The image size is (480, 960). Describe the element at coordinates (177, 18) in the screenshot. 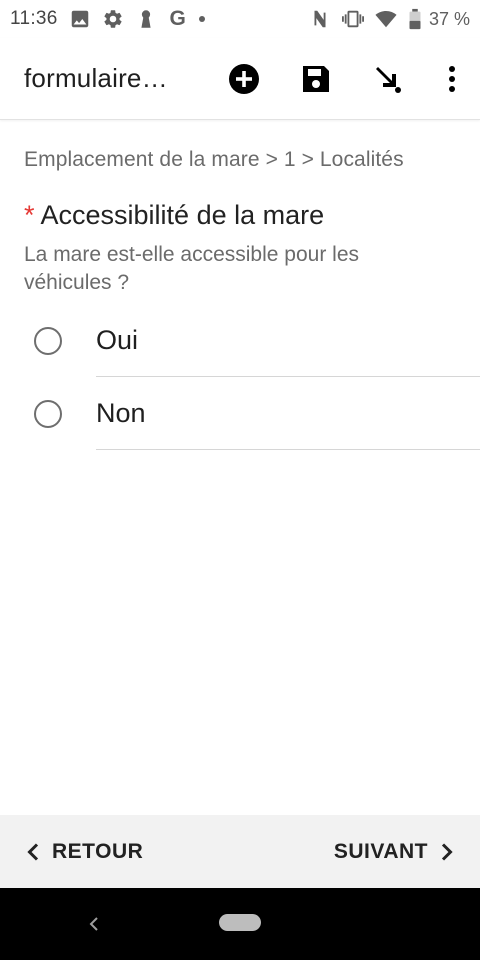

I see `google-icon: G` at that location.